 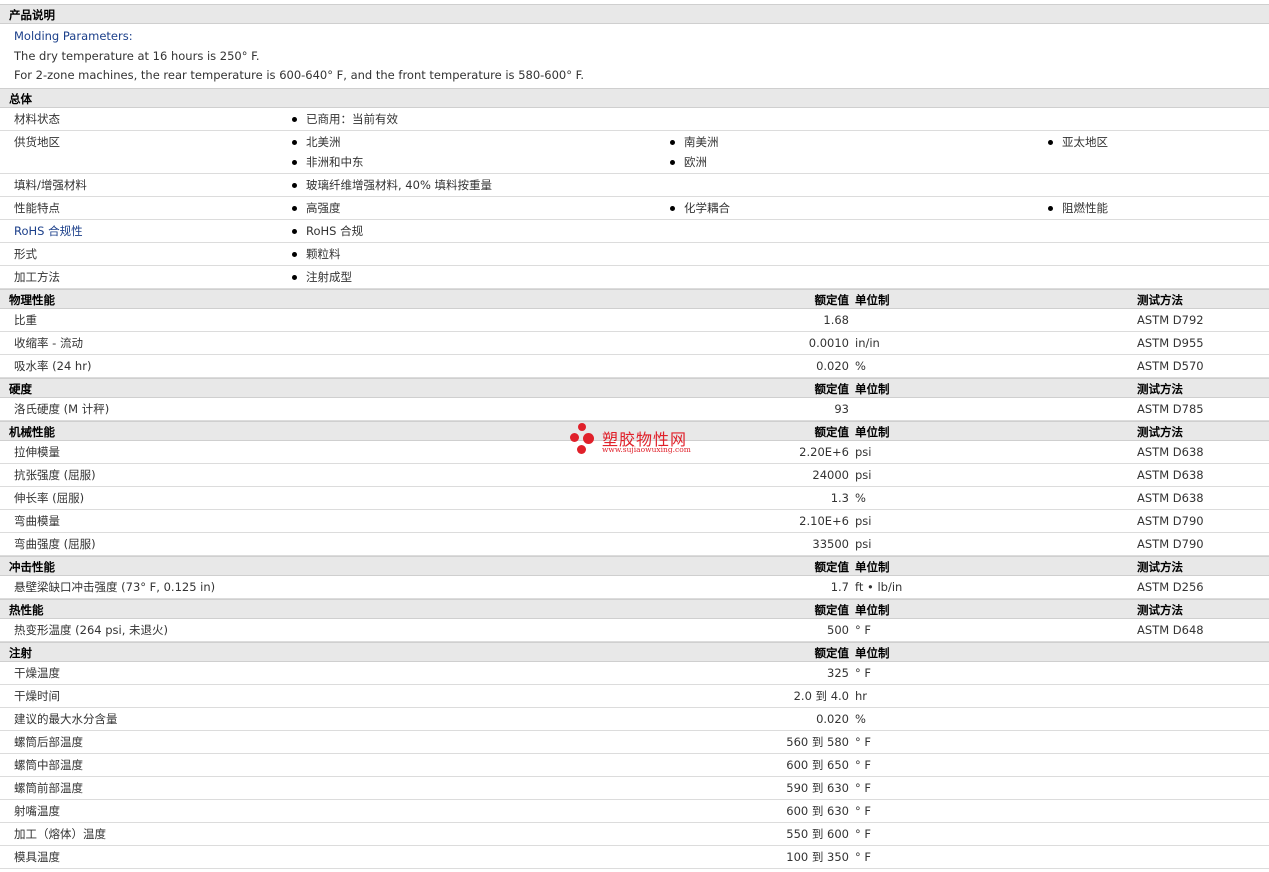 I want to click on property-value: 2.0 到 4.0, so click(x=821, y=695).